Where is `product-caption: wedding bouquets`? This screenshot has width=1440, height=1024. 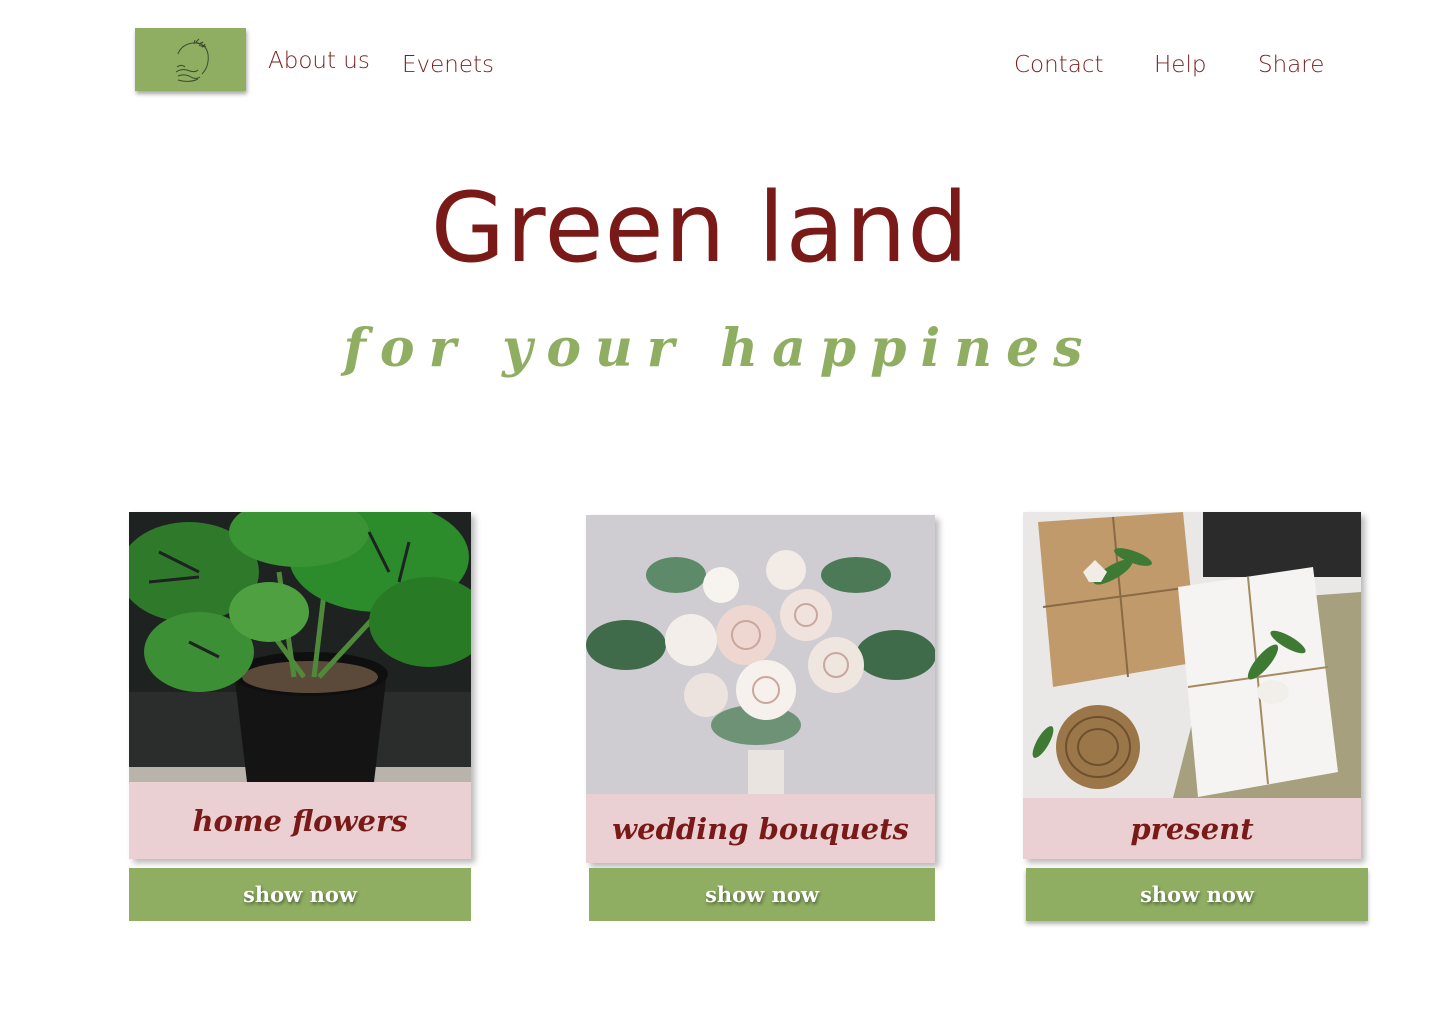
product-caption: wedding bouquets is located at coordinates (760, 828).